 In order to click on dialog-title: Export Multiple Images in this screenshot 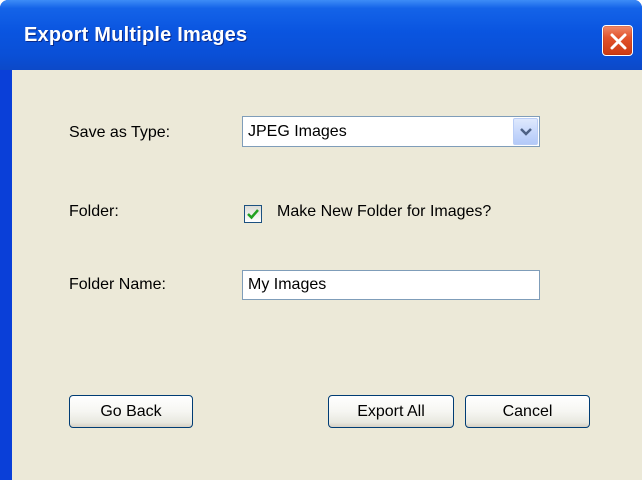, I will do `click(136, 35)`.